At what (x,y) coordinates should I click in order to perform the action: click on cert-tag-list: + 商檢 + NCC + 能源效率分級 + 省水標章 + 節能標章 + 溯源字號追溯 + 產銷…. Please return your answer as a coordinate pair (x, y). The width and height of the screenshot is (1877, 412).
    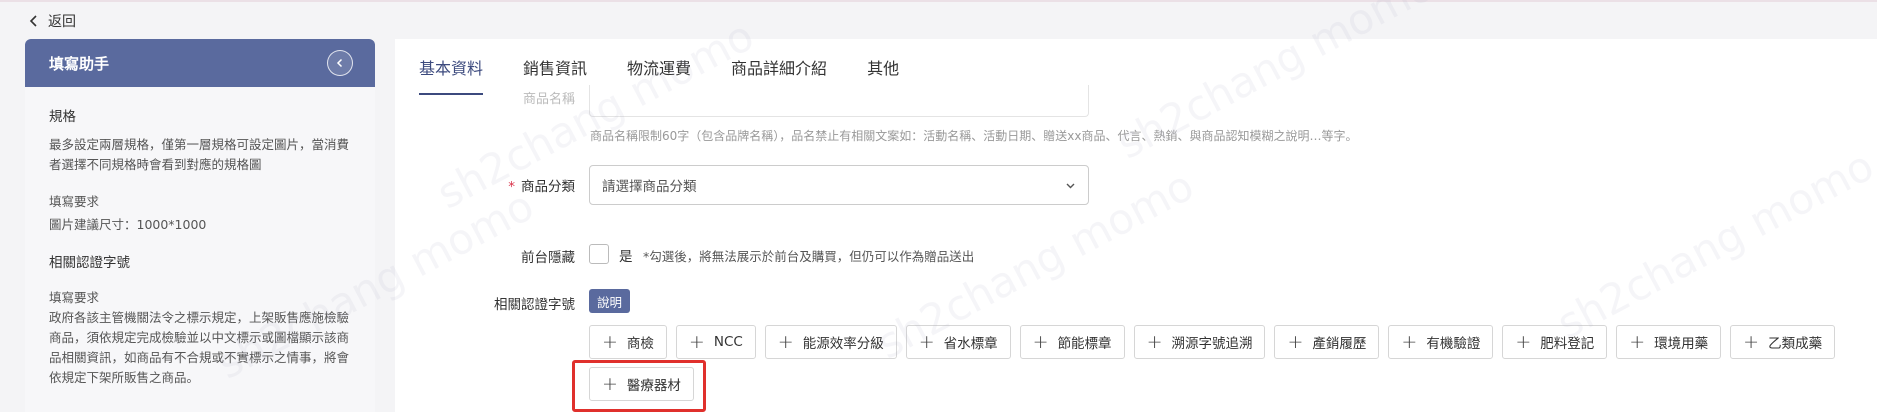
    Looking at the image, I should click on (1233, 363).